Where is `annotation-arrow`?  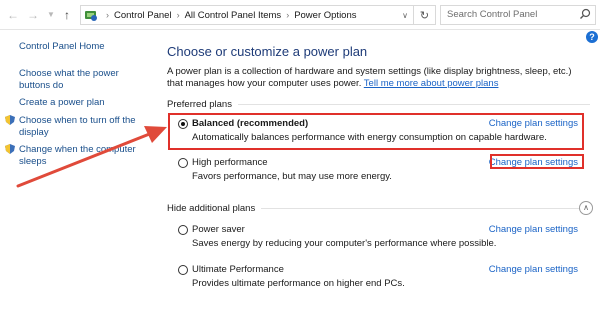
annotation-arrow is located at coordinates (91, 157).